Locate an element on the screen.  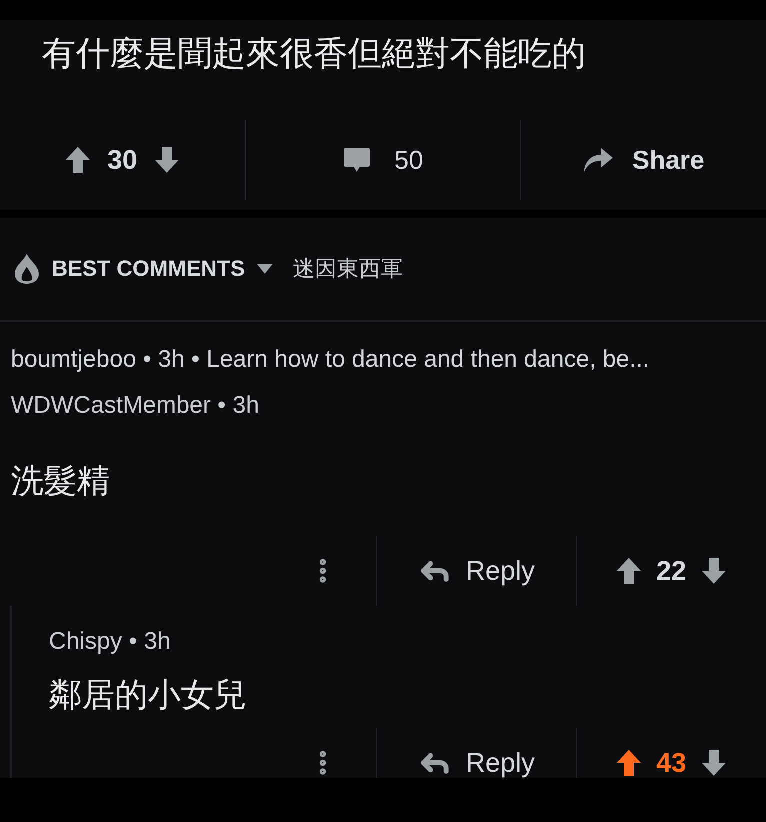
vote-count: 43 is located at coordinates (671, 763).